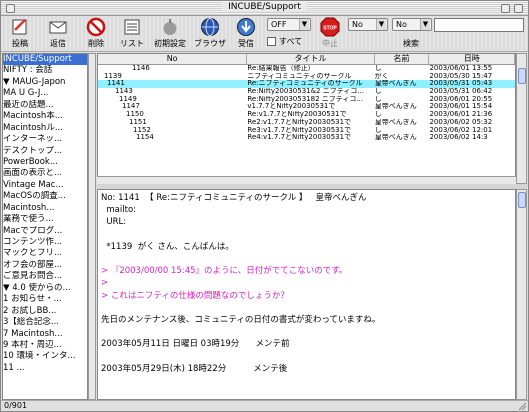 The image size is (529, 412). Describe the element at coordinates (395, 122) in the screenshot. I see `cell-name: 皇帝べんぎん` at that location.